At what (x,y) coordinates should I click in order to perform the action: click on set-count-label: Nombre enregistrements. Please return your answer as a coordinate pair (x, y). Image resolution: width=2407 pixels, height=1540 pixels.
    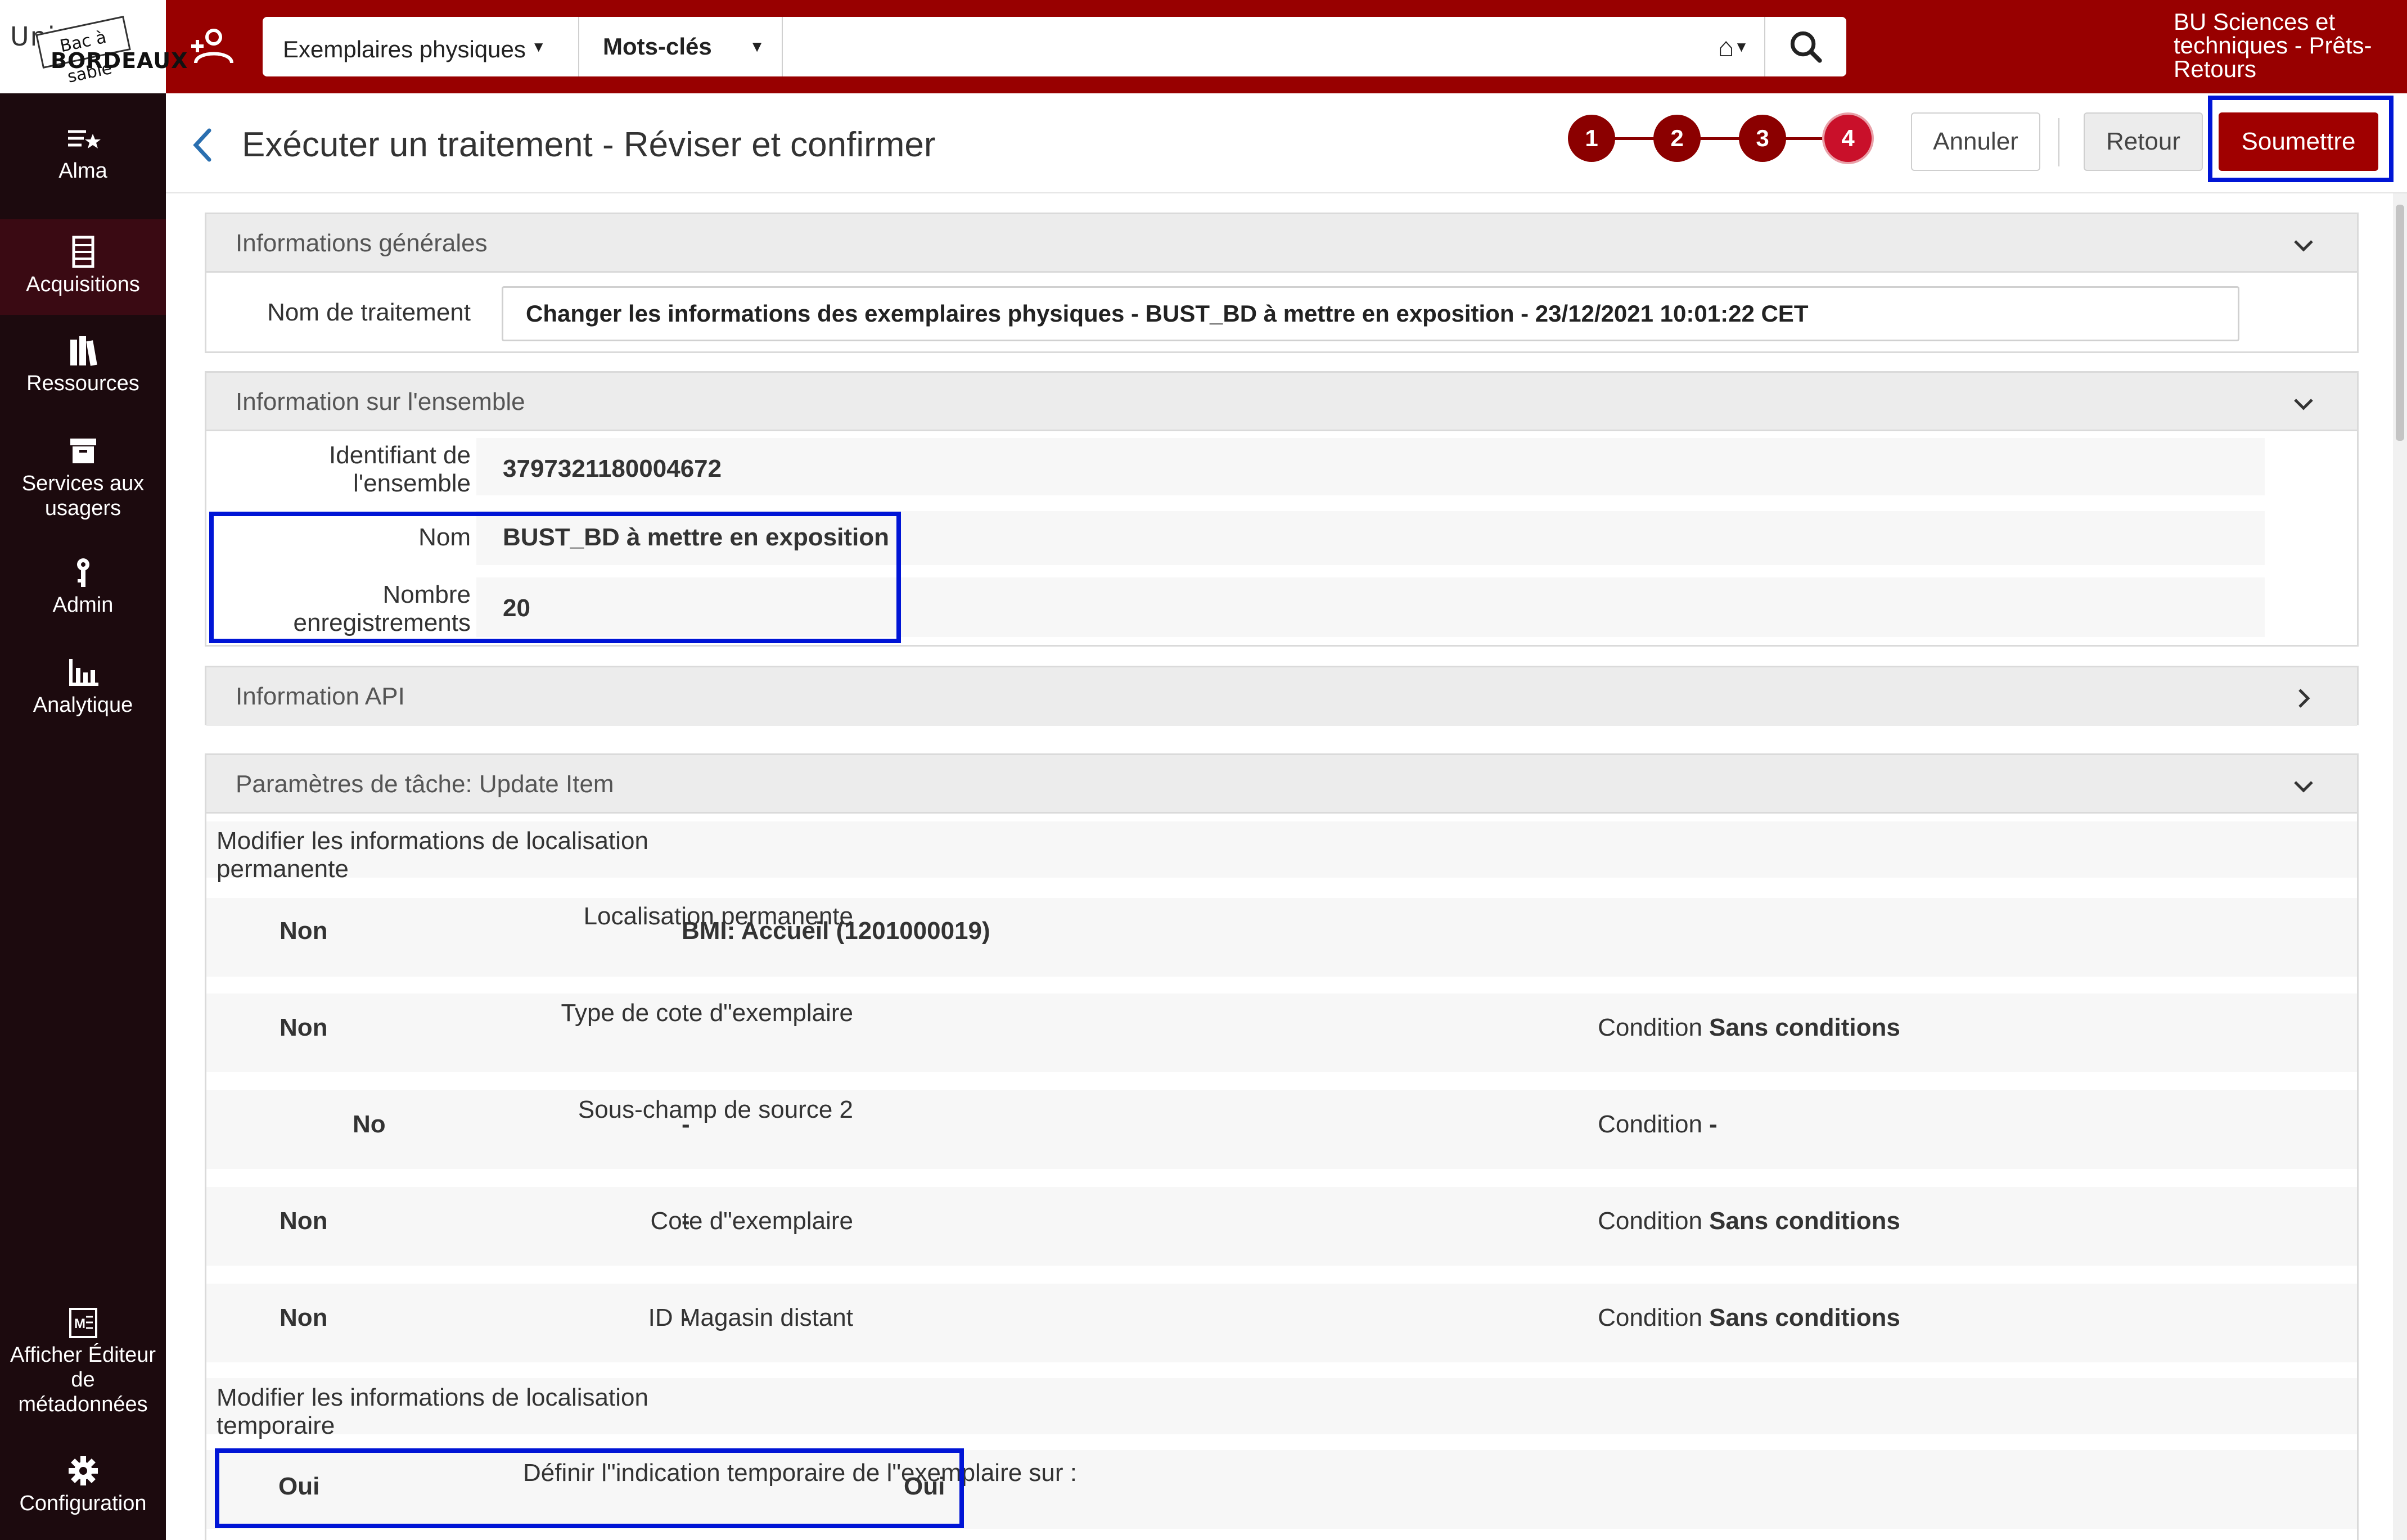
    Looking at the image, I should click on (382, 608).